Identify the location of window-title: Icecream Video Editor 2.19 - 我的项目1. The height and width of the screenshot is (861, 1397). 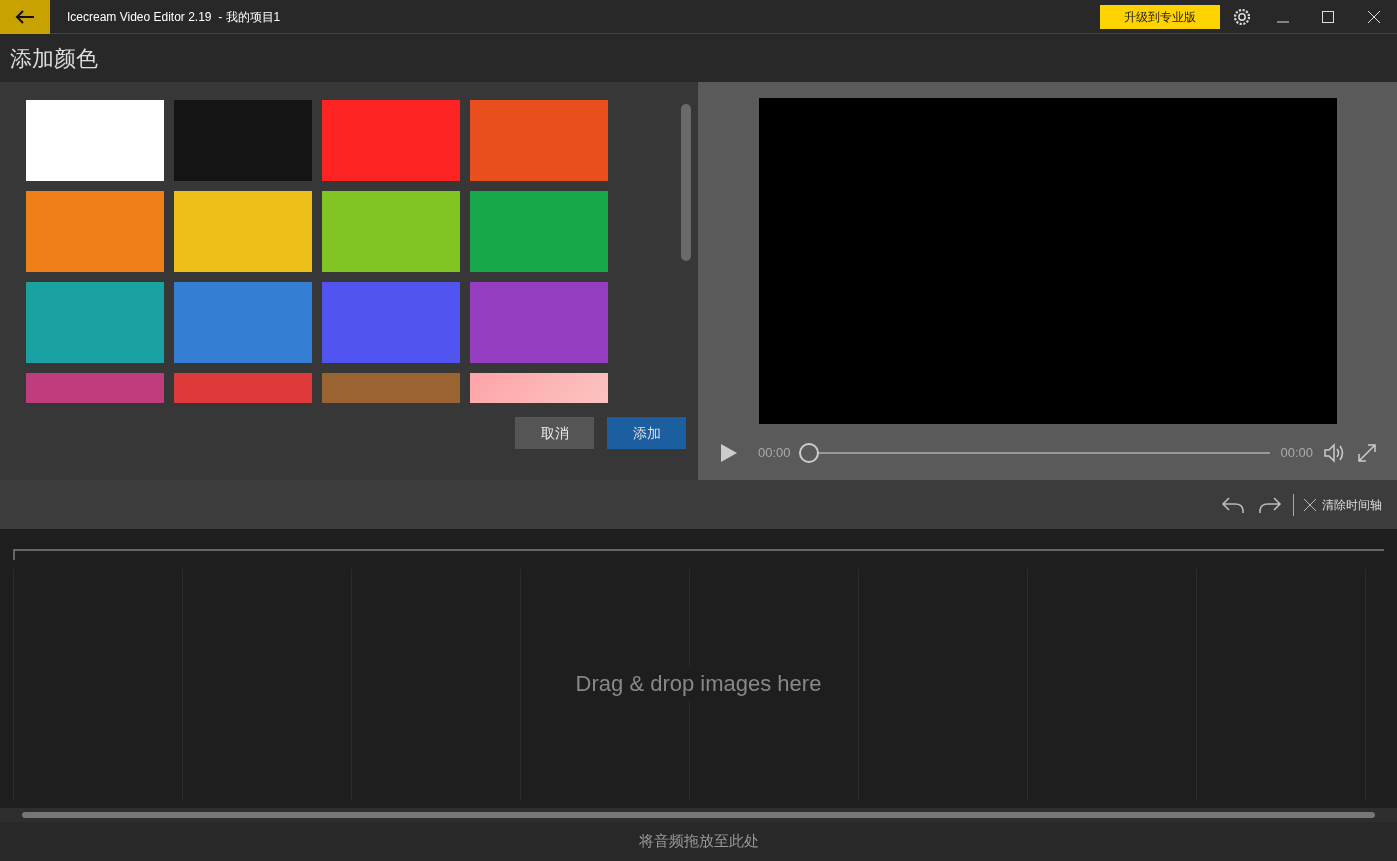
(174, 17).